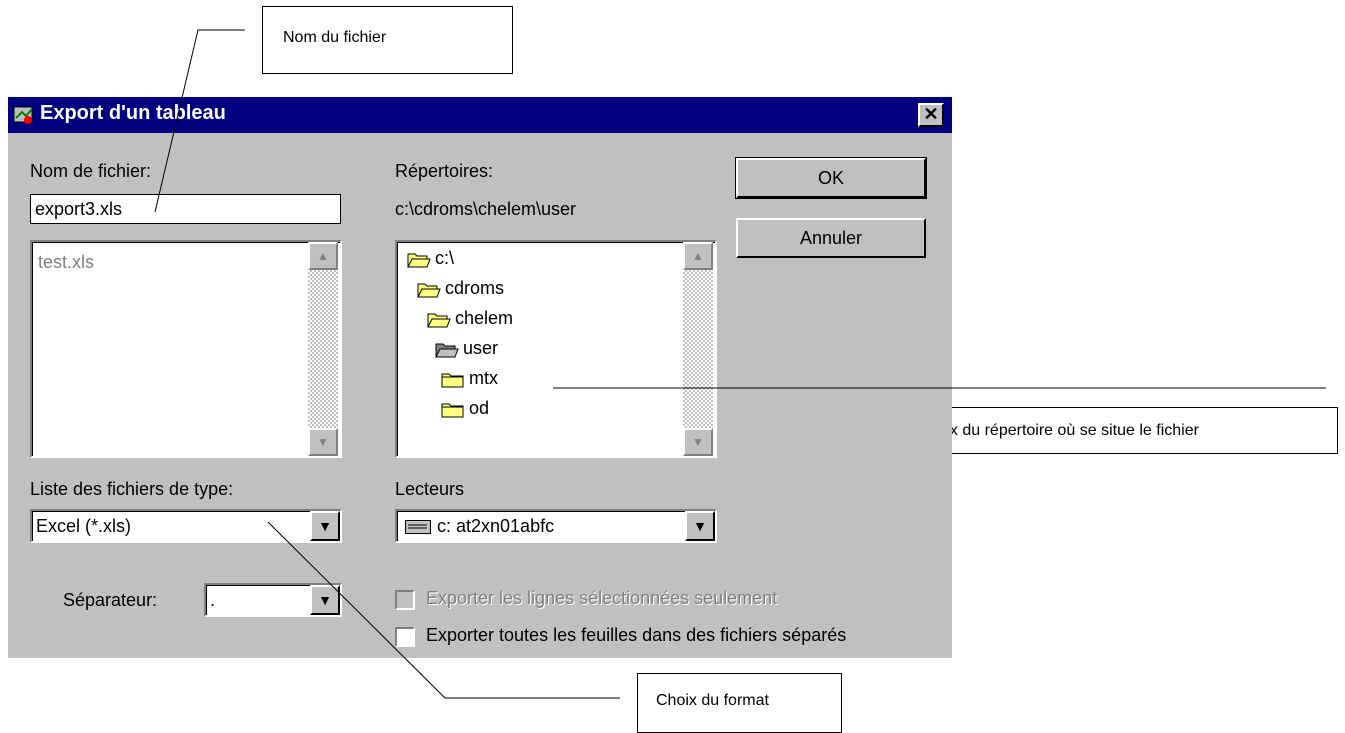 The height and width of the screenshot is (733, 1345). Describe the element at coordinates (387, 40) in the screenshot. I see `callout-filename: Nom du fichier` at that location.